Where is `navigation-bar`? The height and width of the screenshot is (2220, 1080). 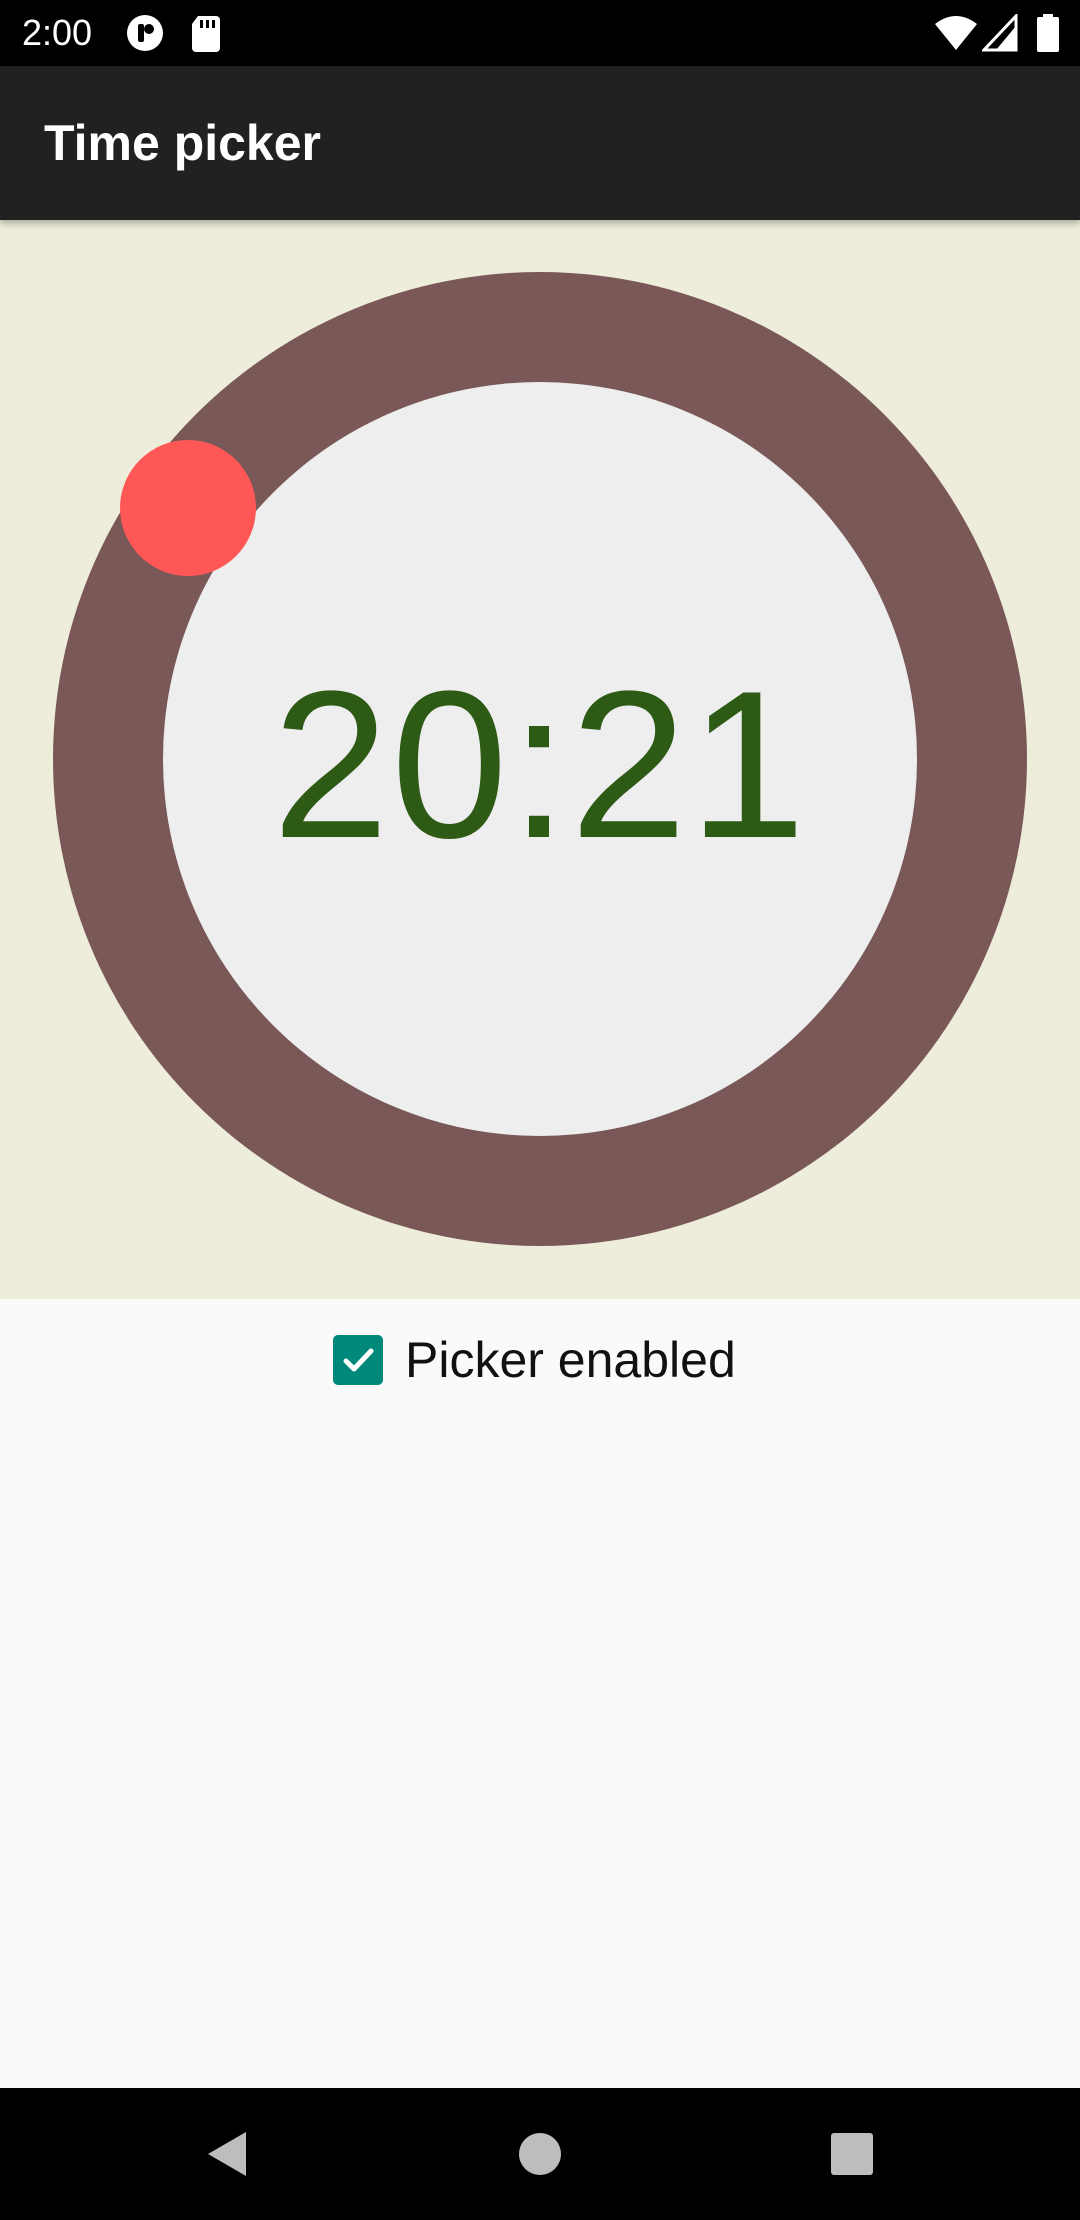 navigation-bar is located at coordinates (540, 2154).